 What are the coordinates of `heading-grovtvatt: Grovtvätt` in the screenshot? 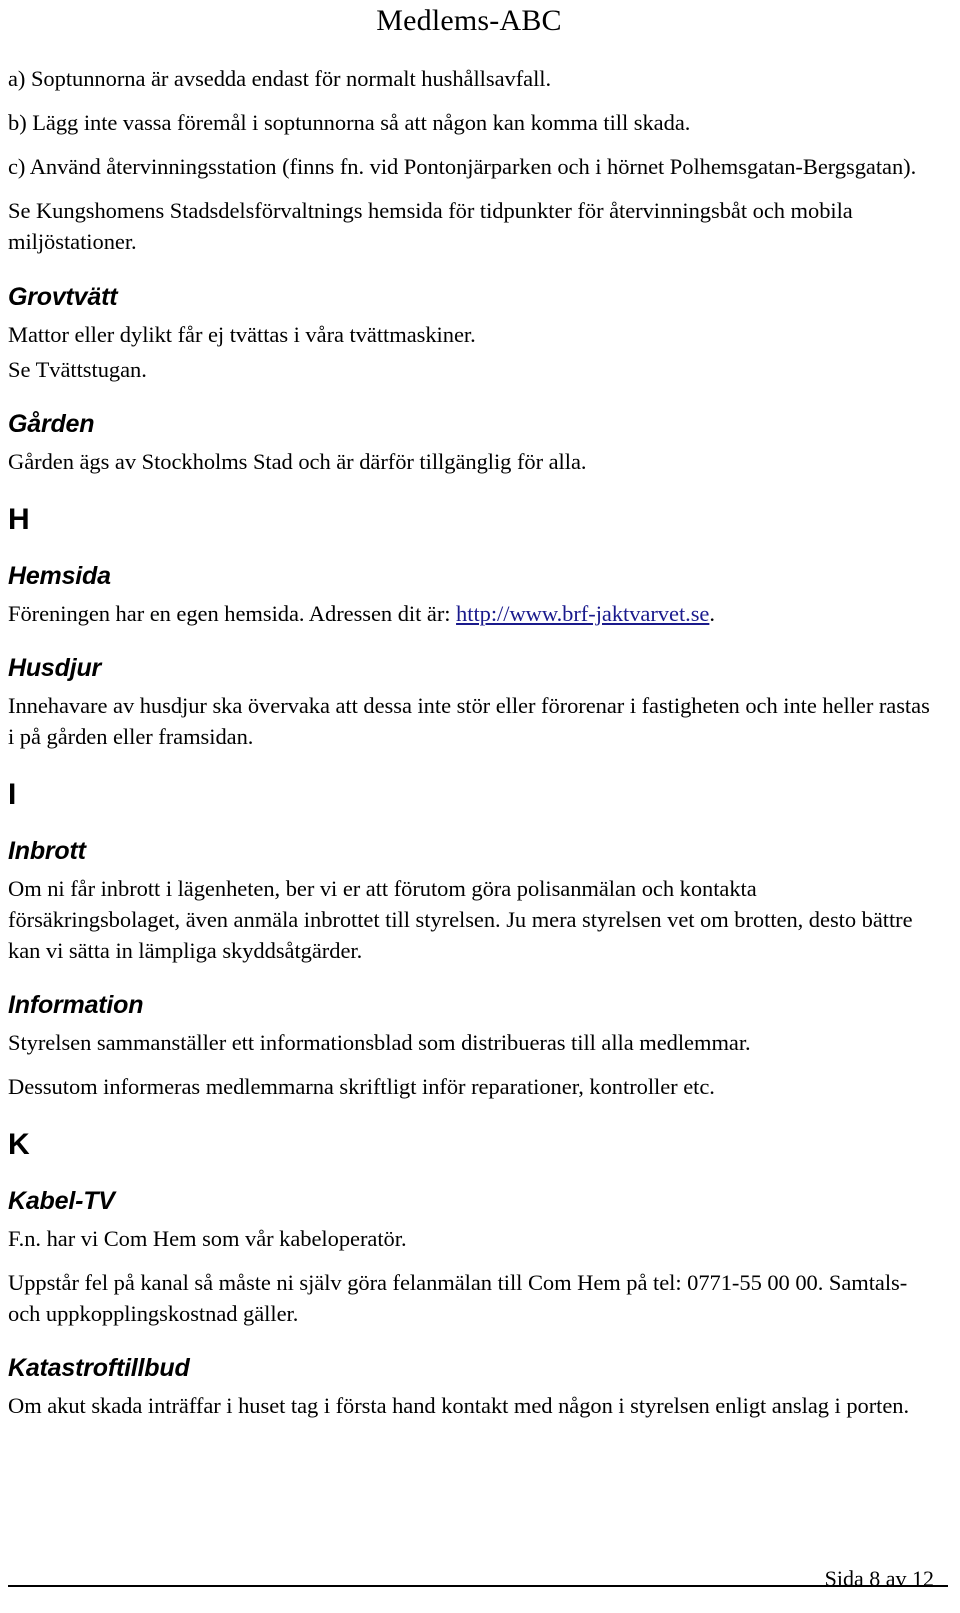 It's located at (63, 297).